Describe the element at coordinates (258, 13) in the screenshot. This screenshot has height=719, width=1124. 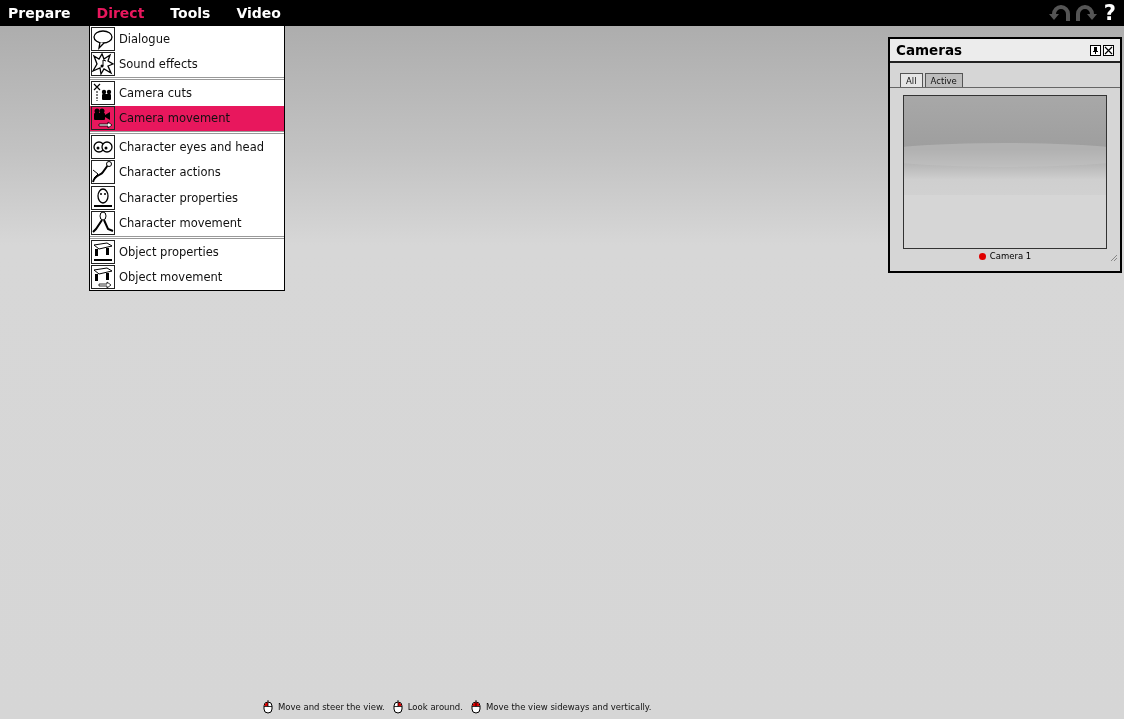
I see `menu-title: Video` at that location.